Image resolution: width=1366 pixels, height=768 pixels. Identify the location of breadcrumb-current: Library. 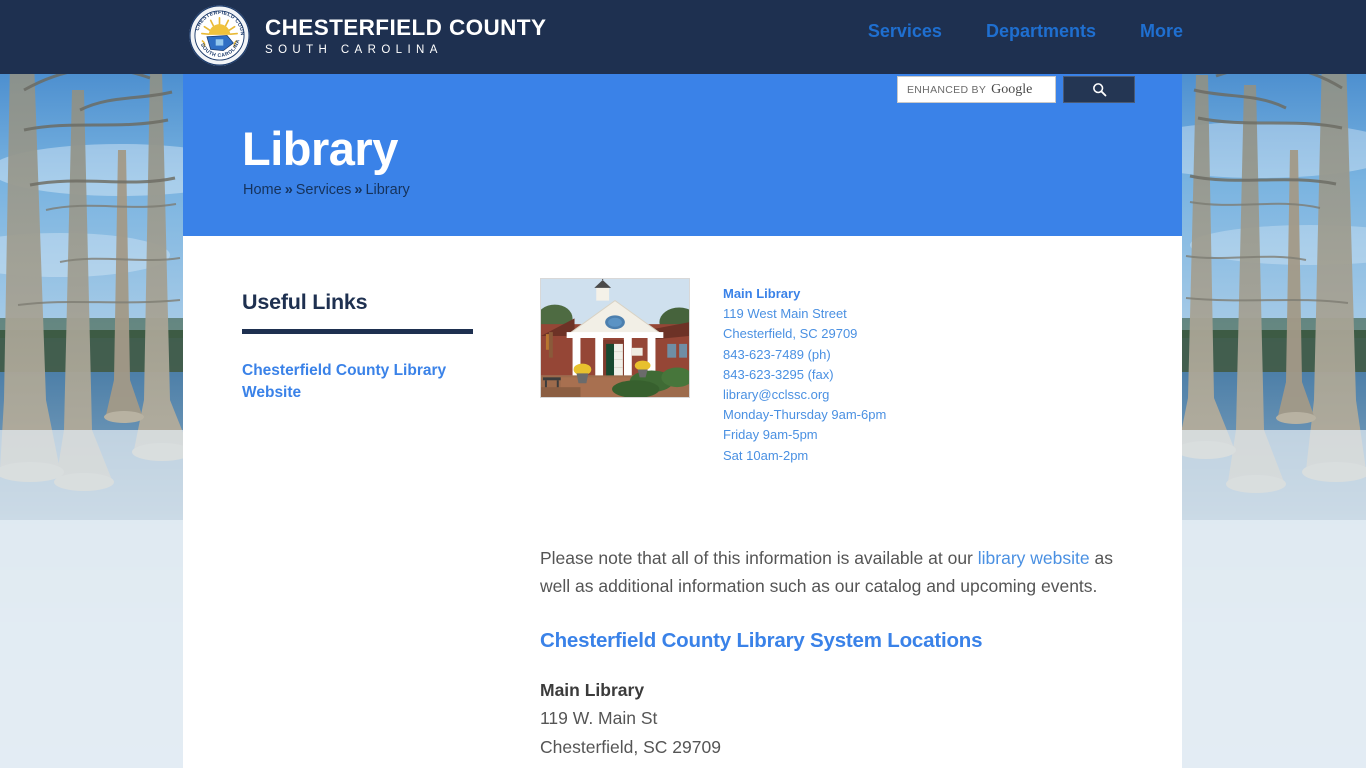
(387, 190).